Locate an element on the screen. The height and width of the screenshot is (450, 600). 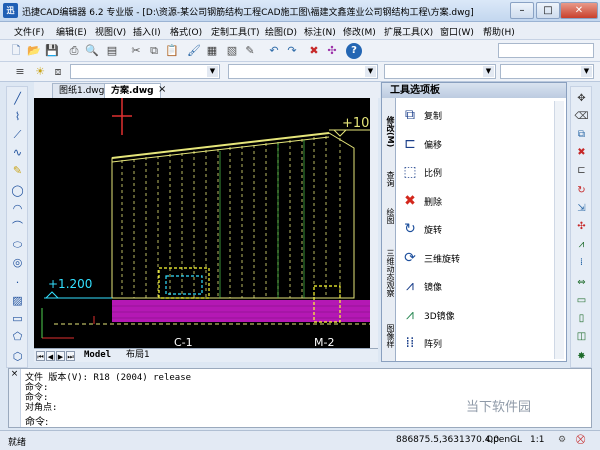
prev-sheet-button: ◀ is located at coordinates (50, 356).